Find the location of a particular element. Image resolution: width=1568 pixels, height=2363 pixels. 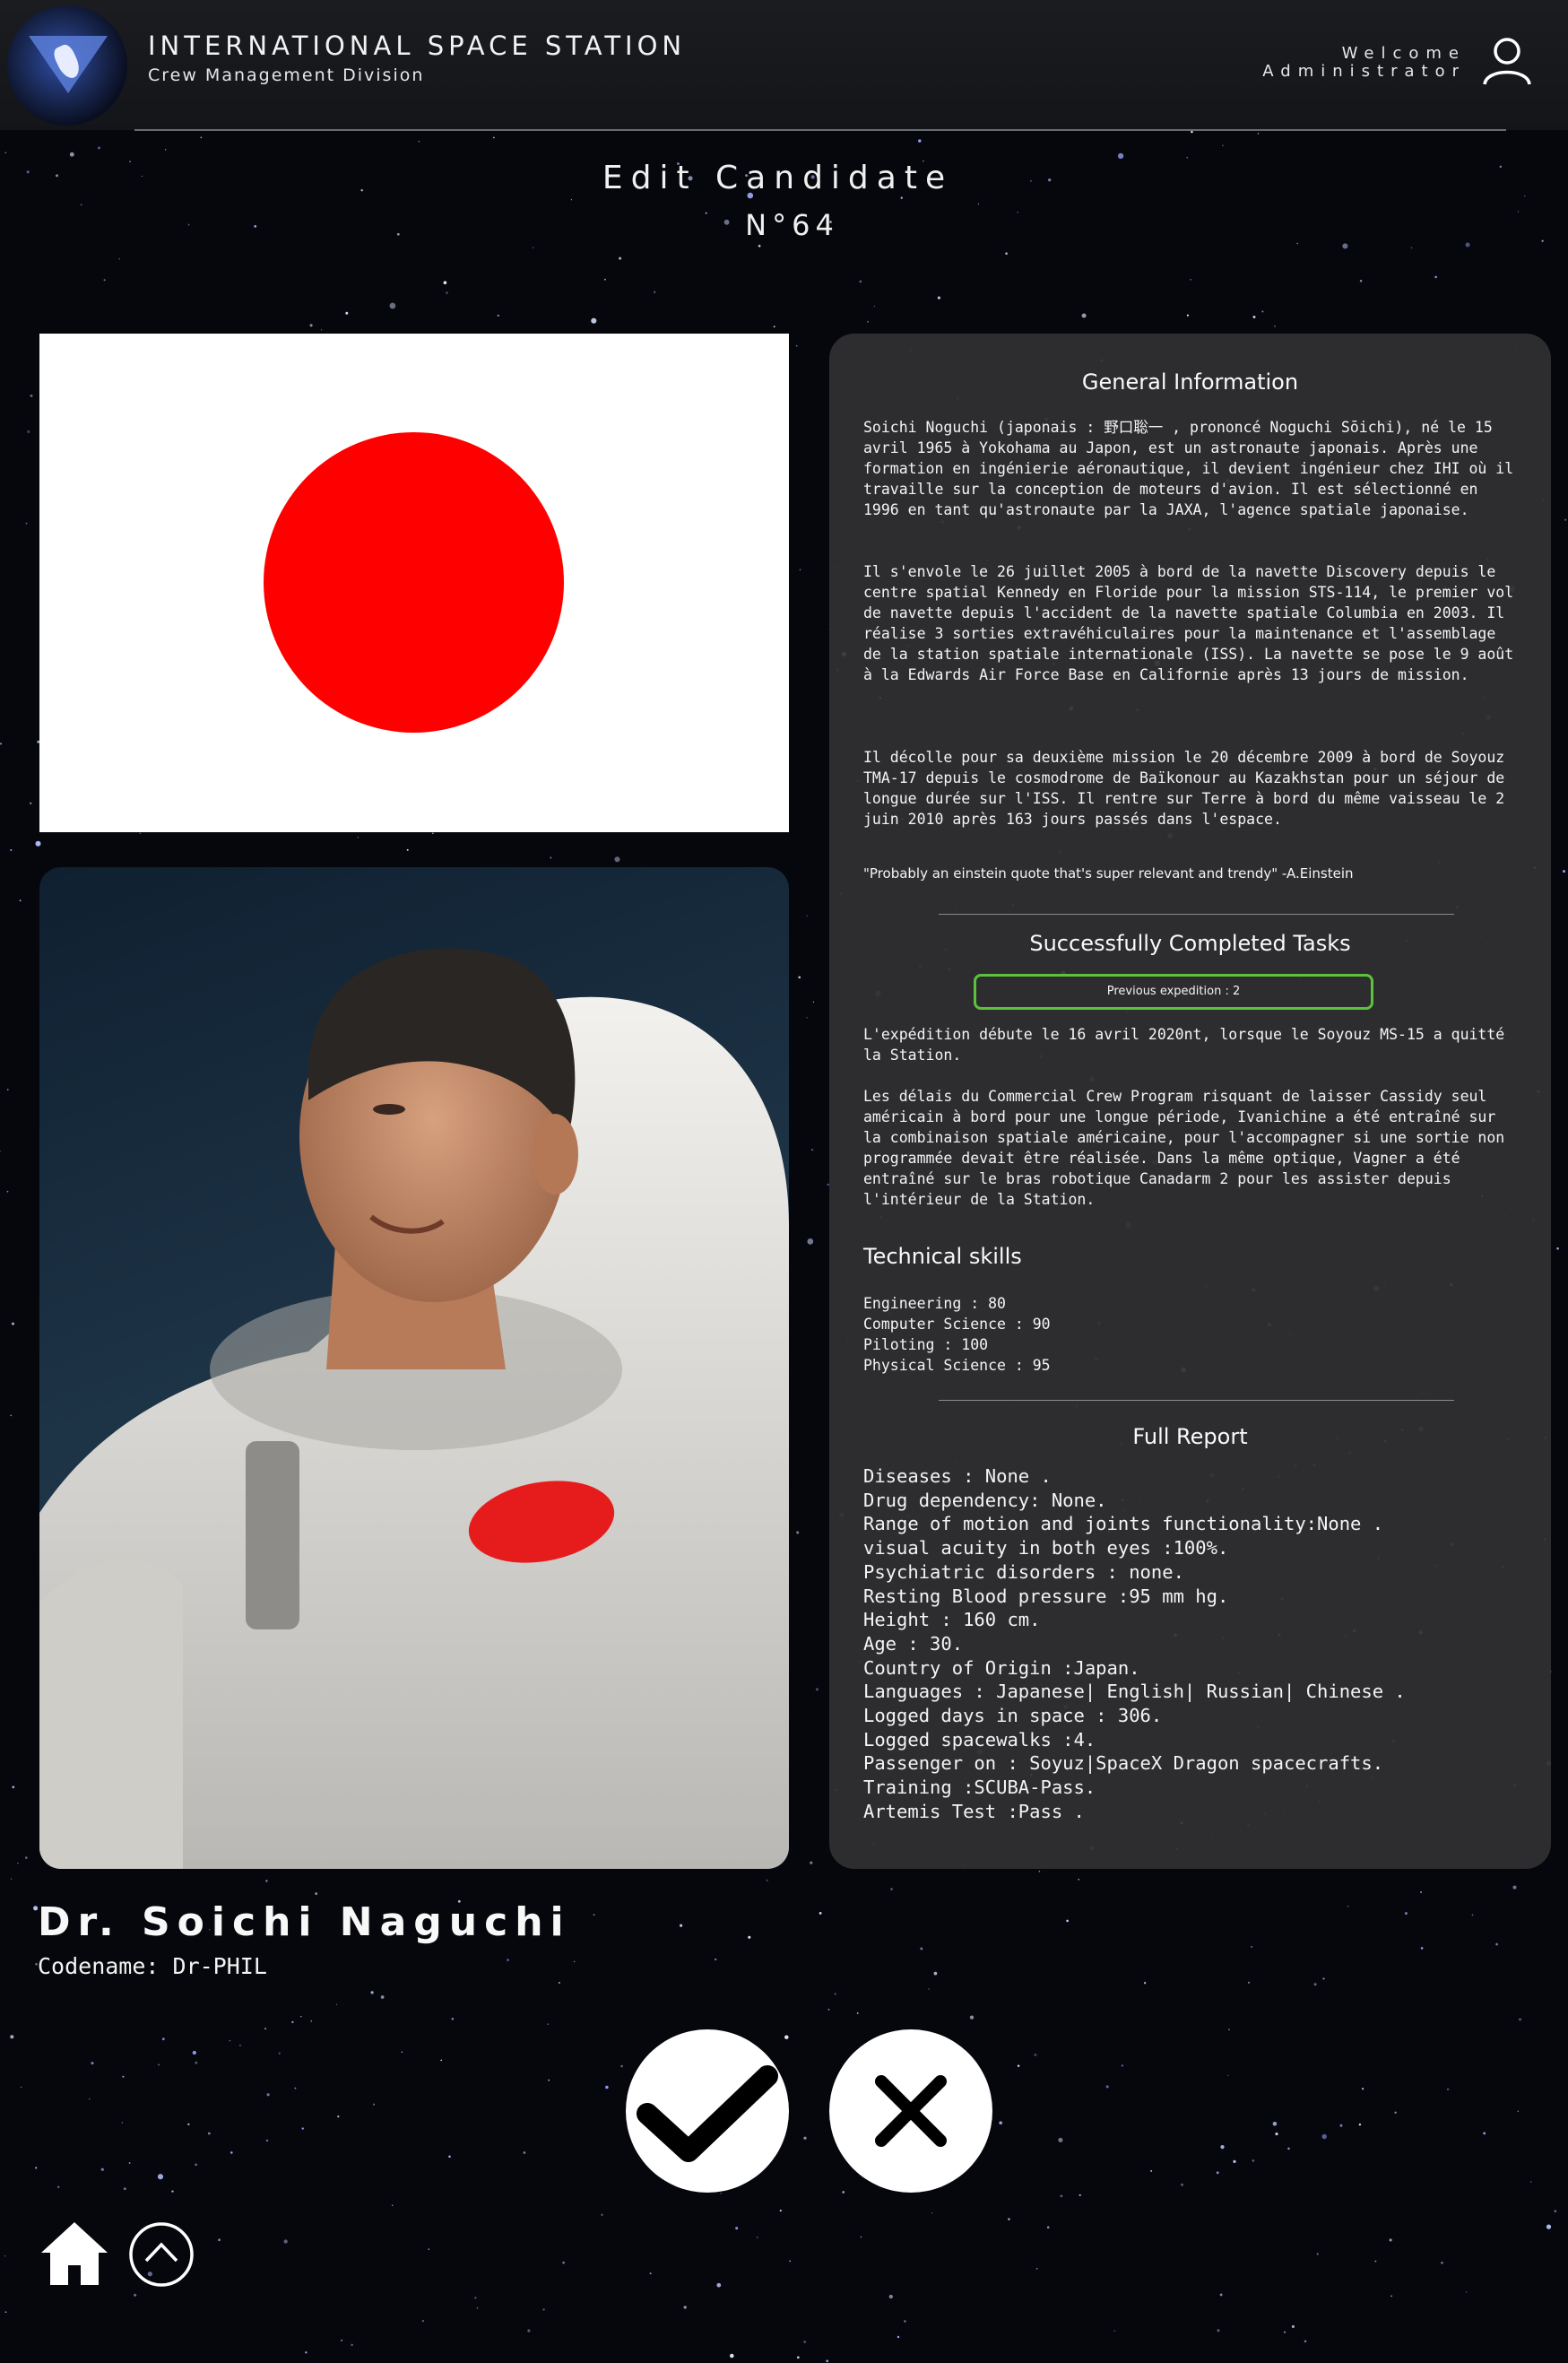

report-line: Diseases : None . is located at coordinates (957, 1476).